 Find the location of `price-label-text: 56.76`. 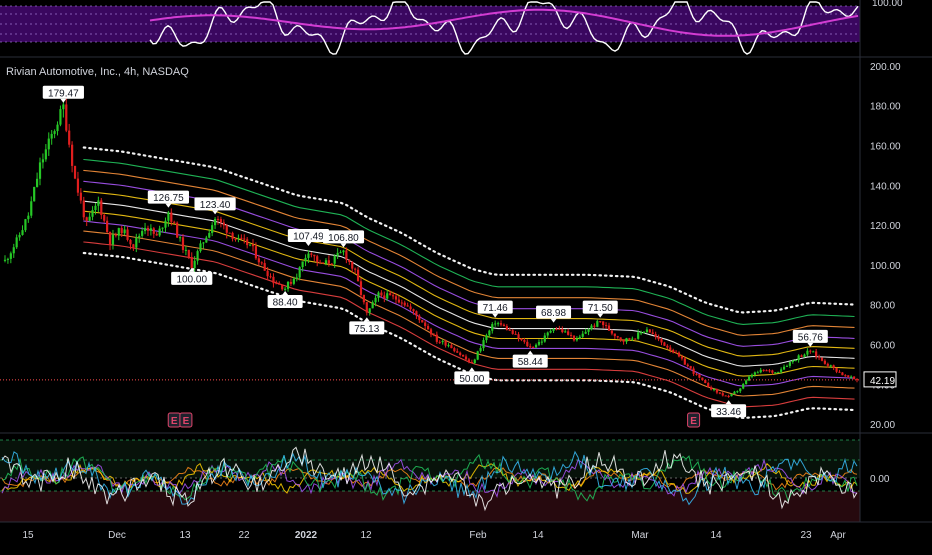

price-label-text: 56.76 is located at coordinates (810, 337).